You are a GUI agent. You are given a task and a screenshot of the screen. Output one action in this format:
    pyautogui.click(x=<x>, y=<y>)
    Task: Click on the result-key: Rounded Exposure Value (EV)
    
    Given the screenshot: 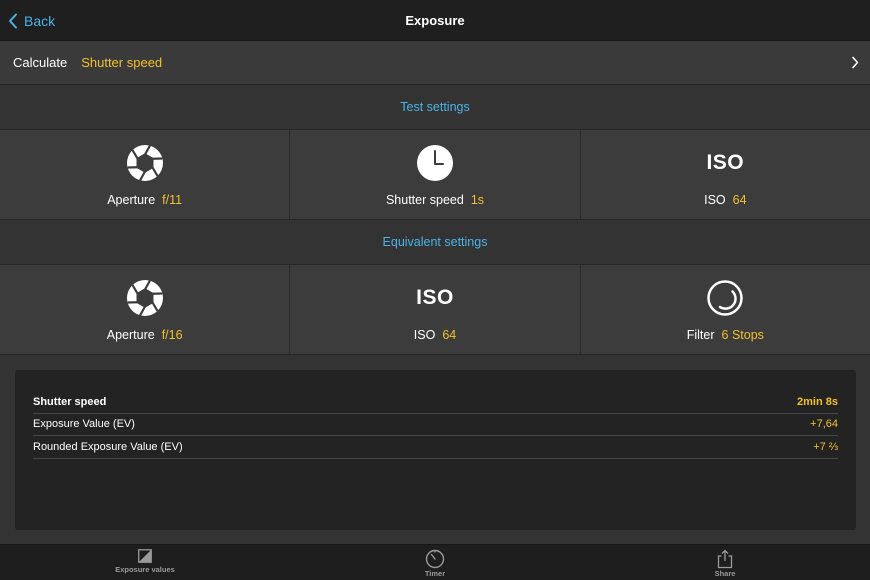 What is the action you would take?
    pyautogui.click(x=108, y=446)
    